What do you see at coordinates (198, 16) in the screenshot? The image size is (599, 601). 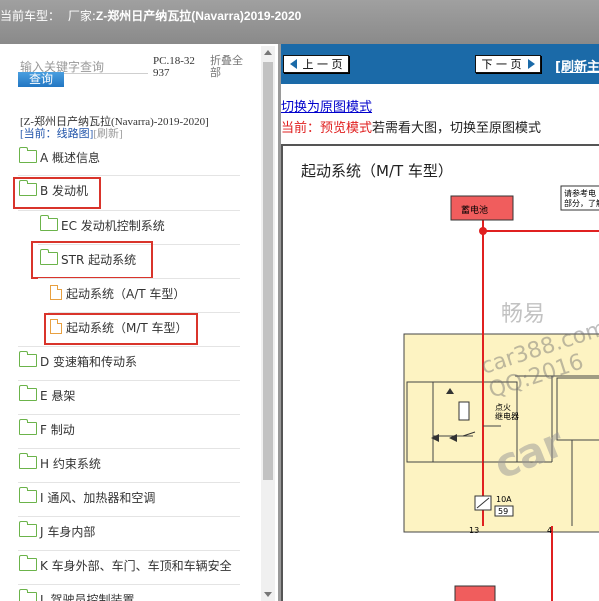 I see `model-name: Z-郑州日产纳瓦拉(Navarra)2019-2020` at bounding box center [198, 16].